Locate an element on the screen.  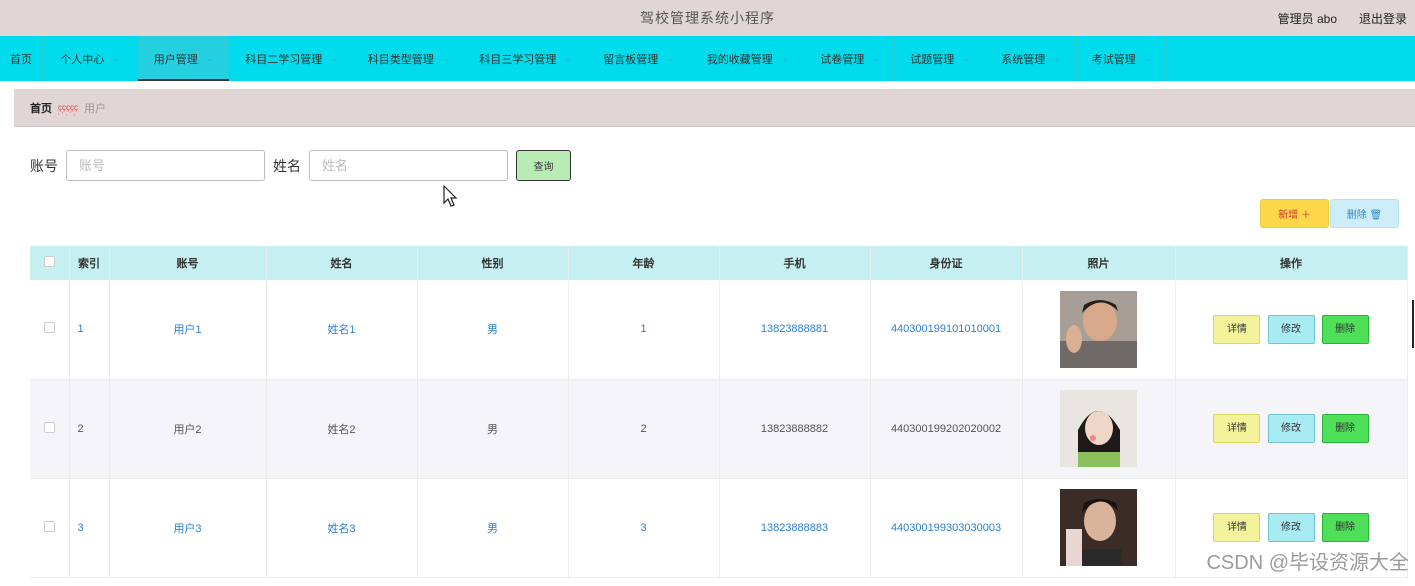
nav-item-personal-center: 个人中心 ⌄ is located at coordinates (90, 58).